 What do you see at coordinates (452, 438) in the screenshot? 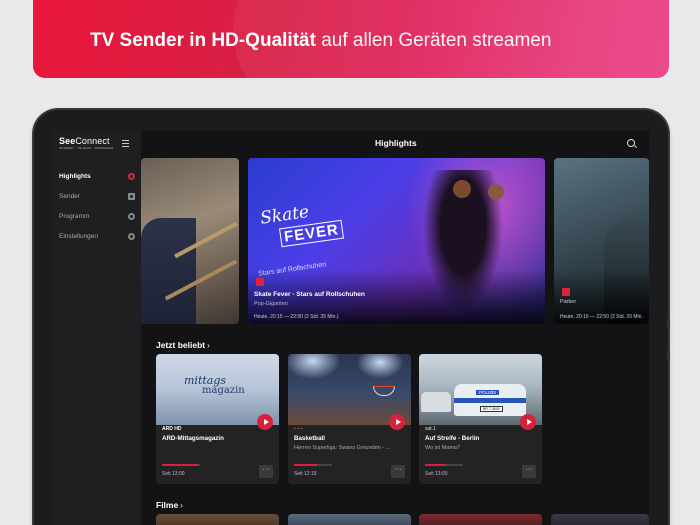
I see `card-title: Auf Streife - Berlin` at bounding box center [452, 438].